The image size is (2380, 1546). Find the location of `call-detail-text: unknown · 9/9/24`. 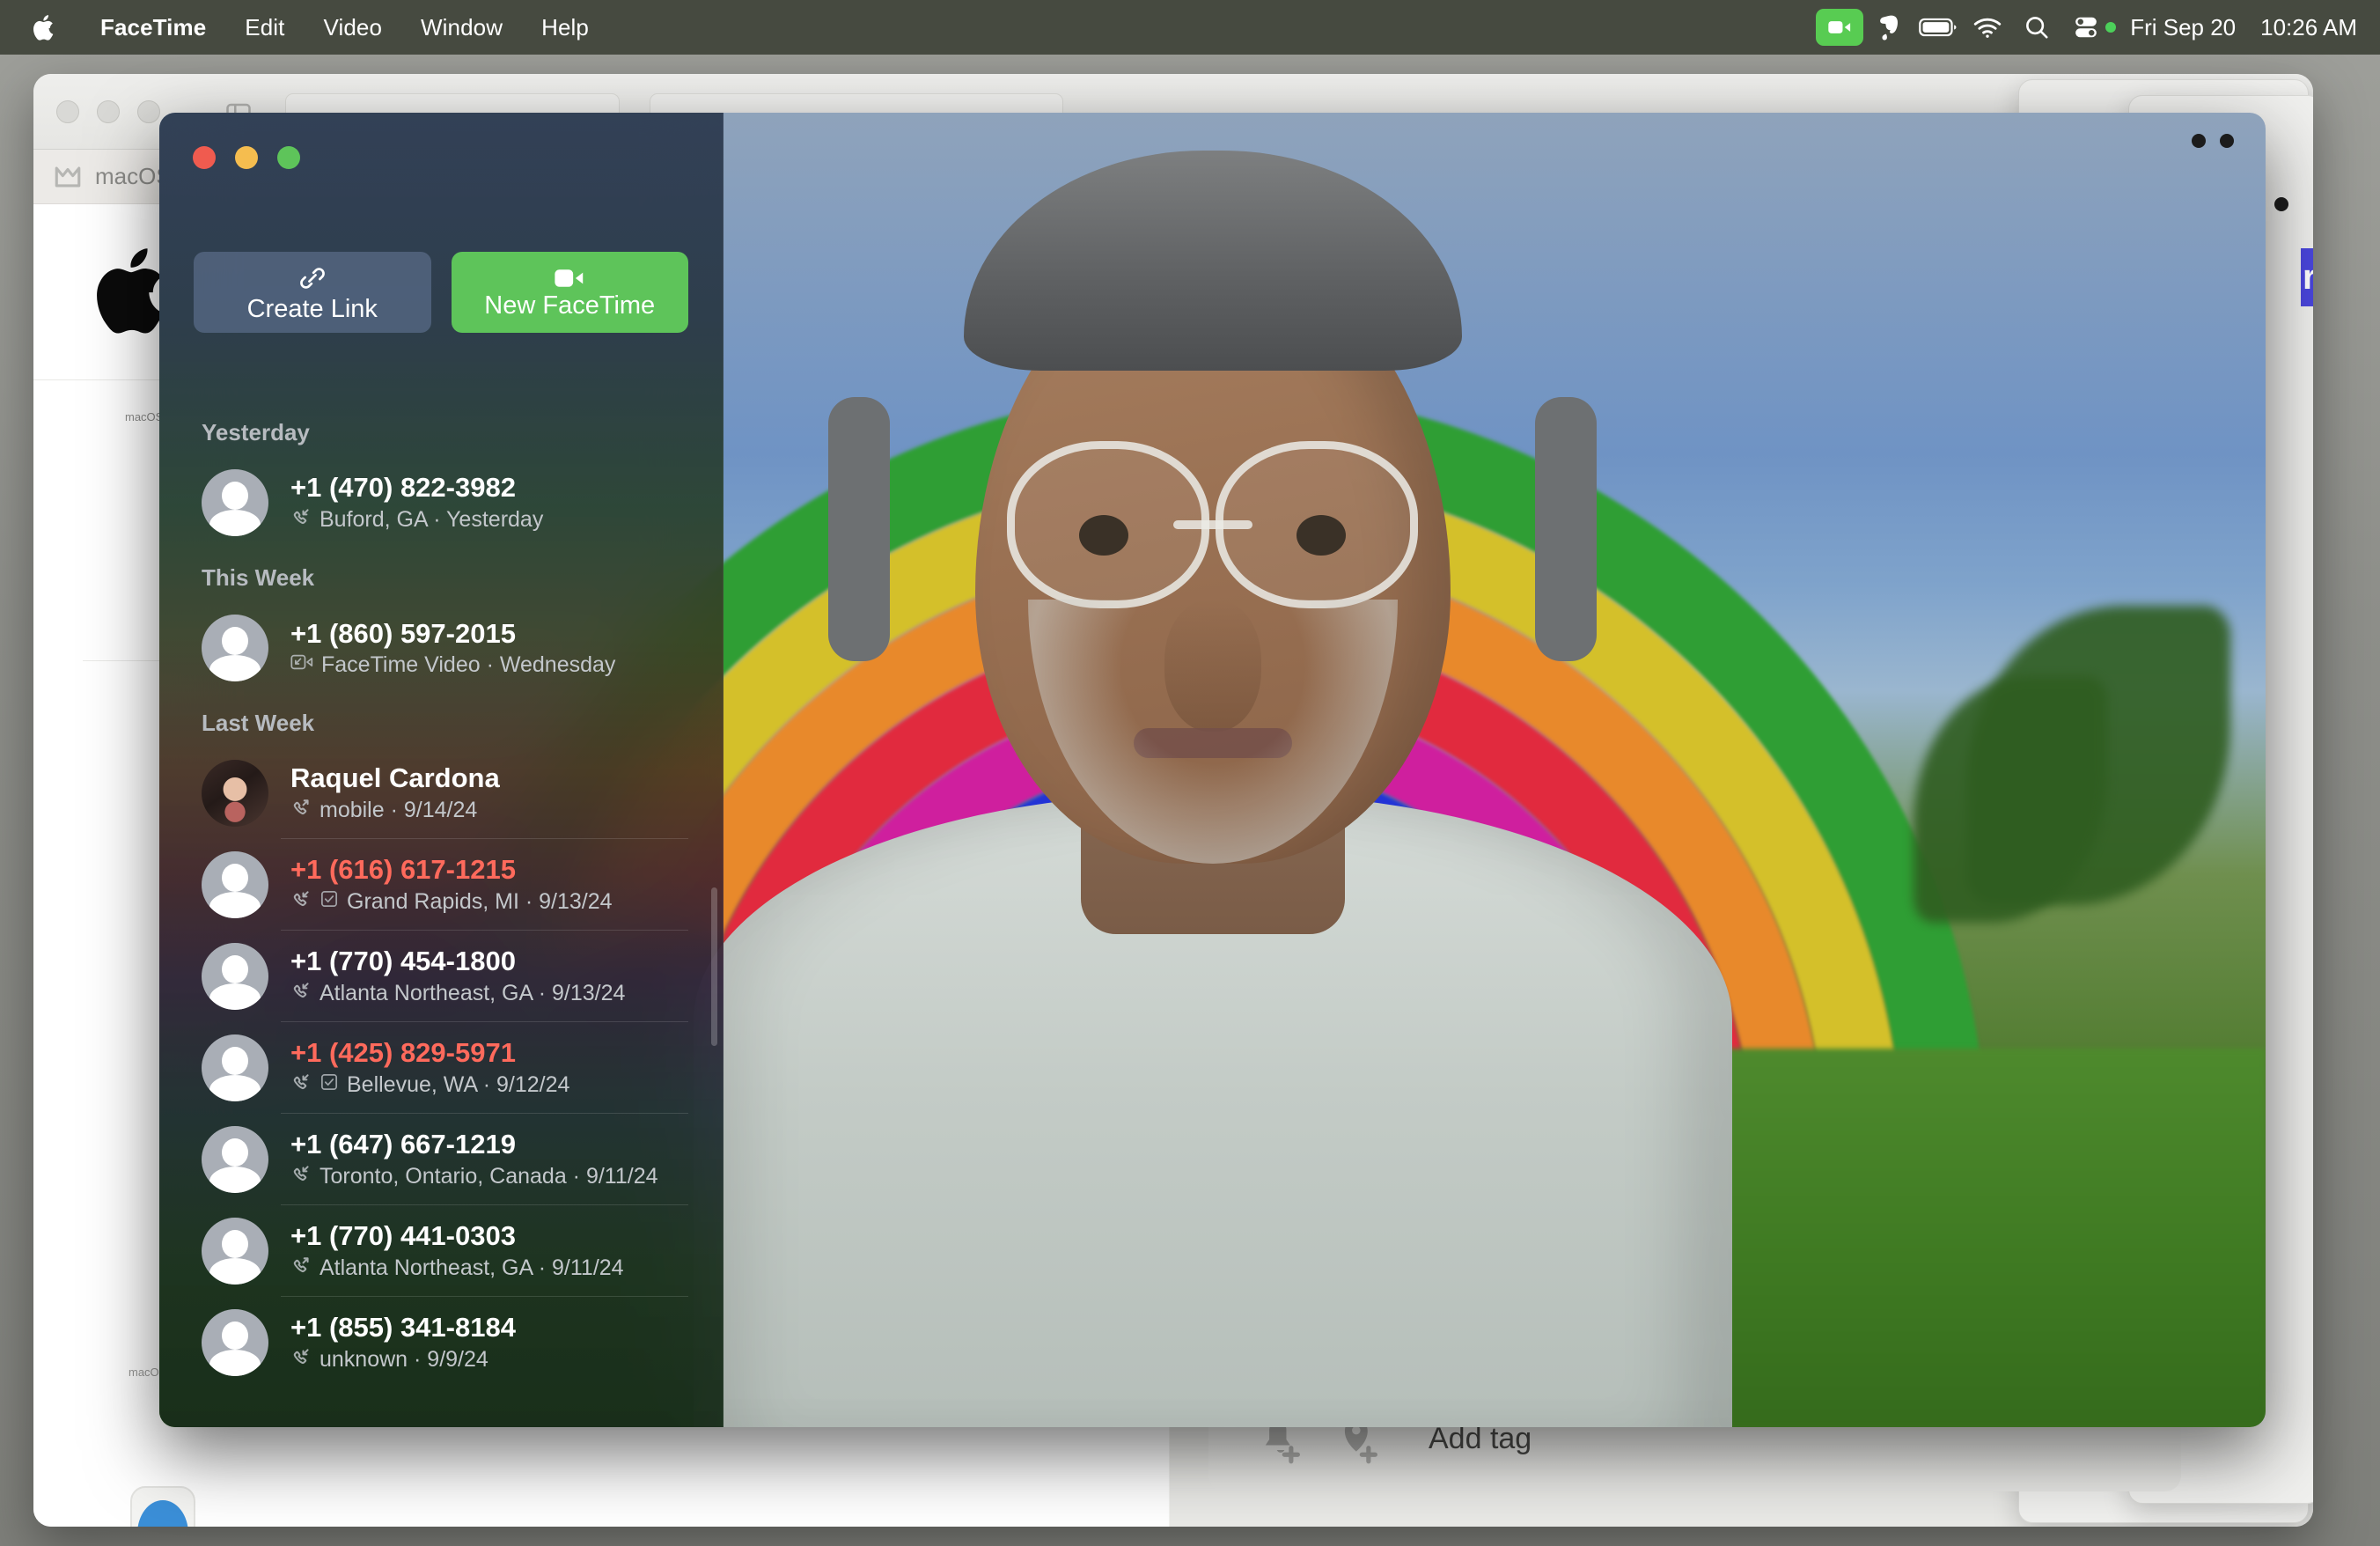

call-detail-text: unknown · 9/9/24 is located at coordinates (404, 1360).